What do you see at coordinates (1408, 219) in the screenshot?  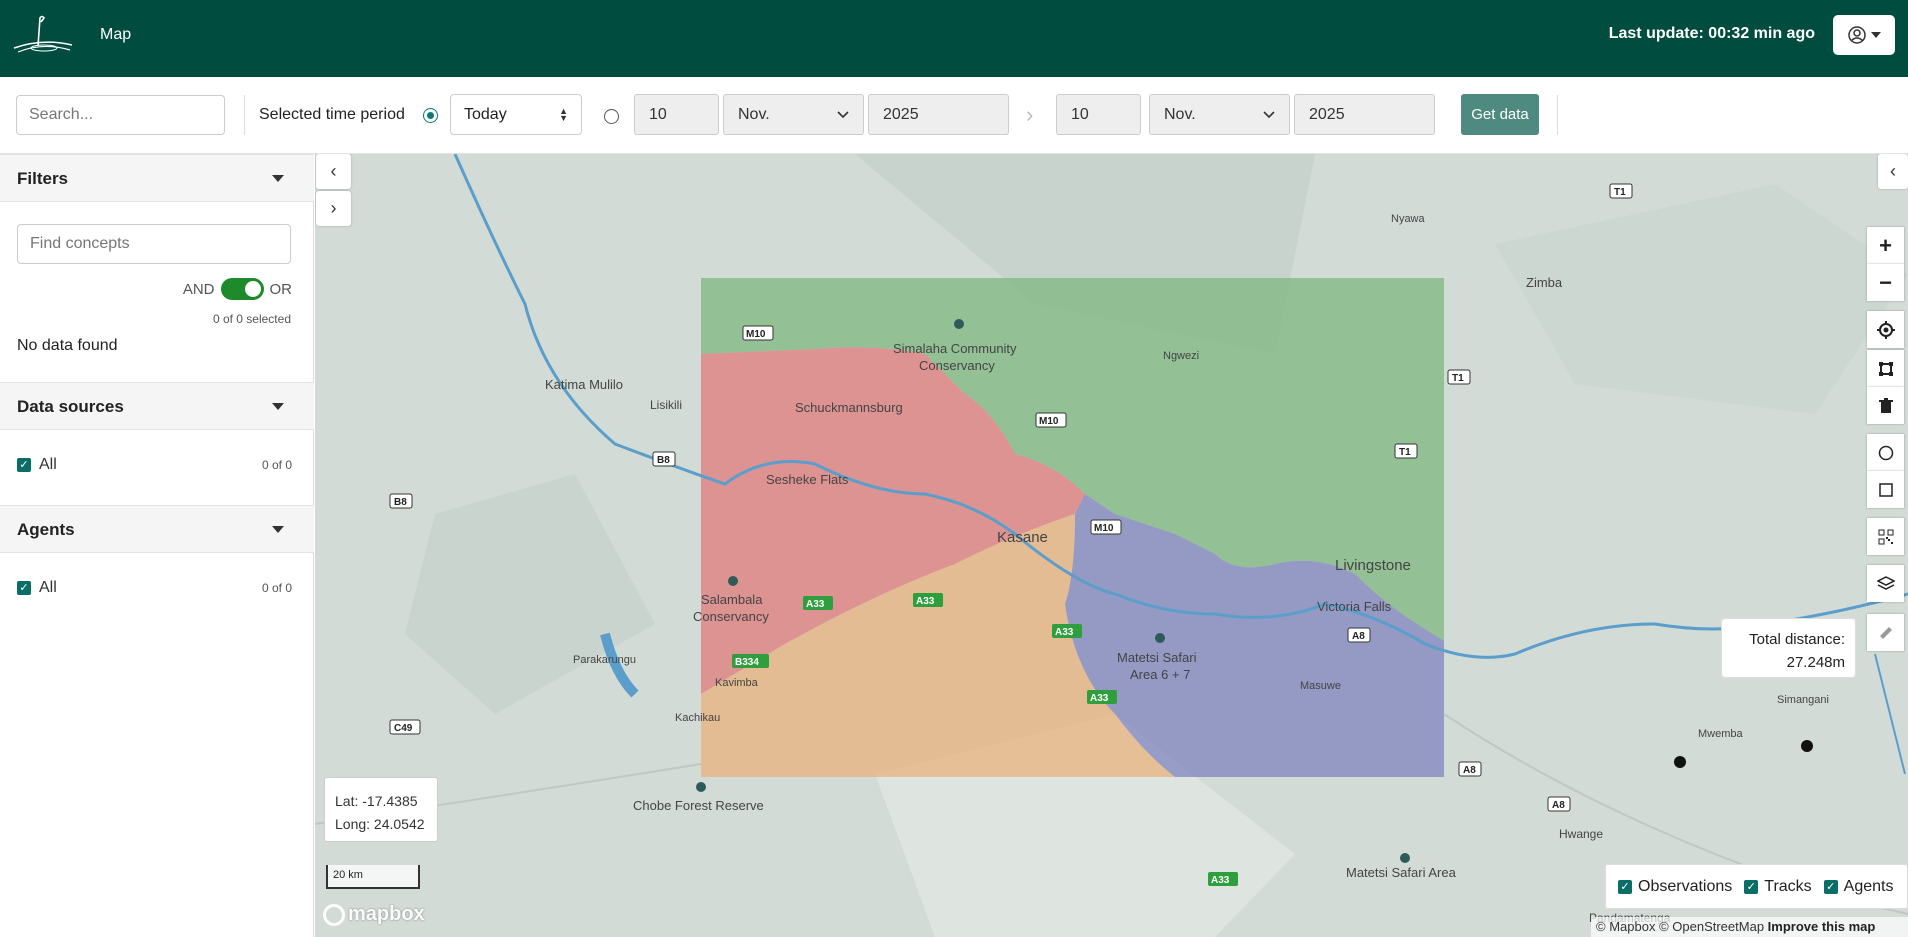 I see `place-label: Nyawa` at bounding box center [1408, 219].